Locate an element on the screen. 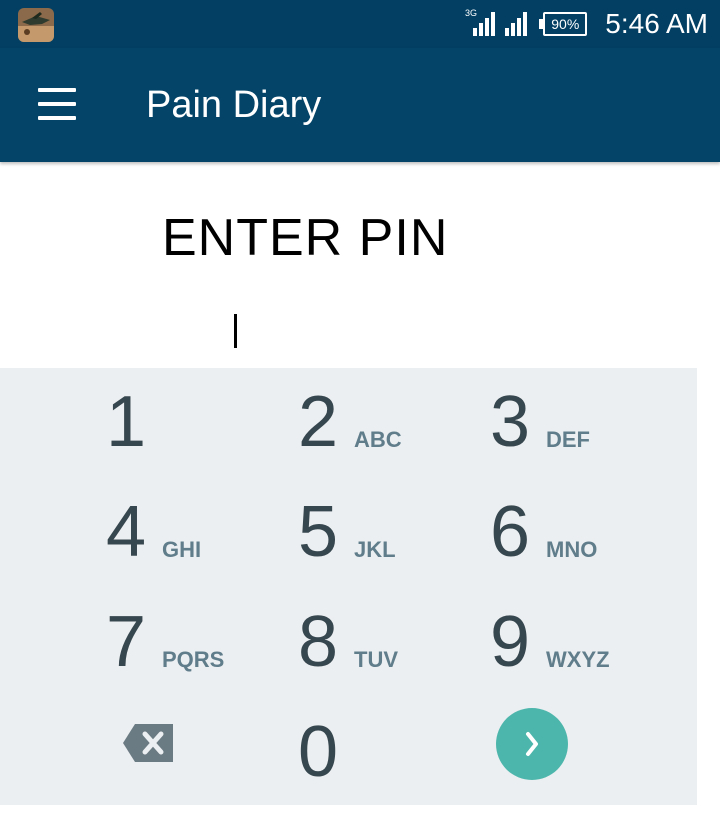  key-0: 0 is located at coordinates (402, 759).